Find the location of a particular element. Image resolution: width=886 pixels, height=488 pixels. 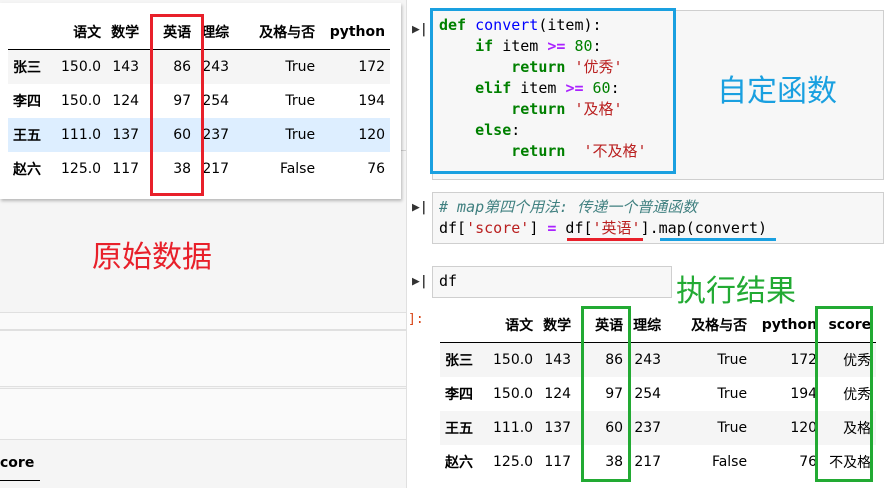

output-prompt: ]: is located at coordinates (416, 319).